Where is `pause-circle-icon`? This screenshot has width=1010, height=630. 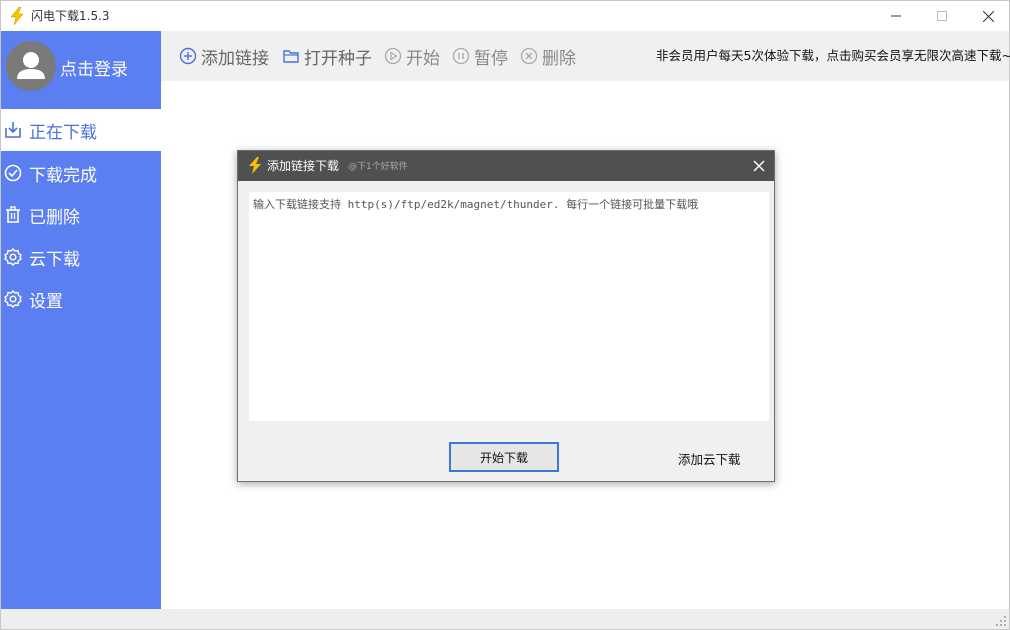 pause-circle-icon is located at coordinates (461, 56).